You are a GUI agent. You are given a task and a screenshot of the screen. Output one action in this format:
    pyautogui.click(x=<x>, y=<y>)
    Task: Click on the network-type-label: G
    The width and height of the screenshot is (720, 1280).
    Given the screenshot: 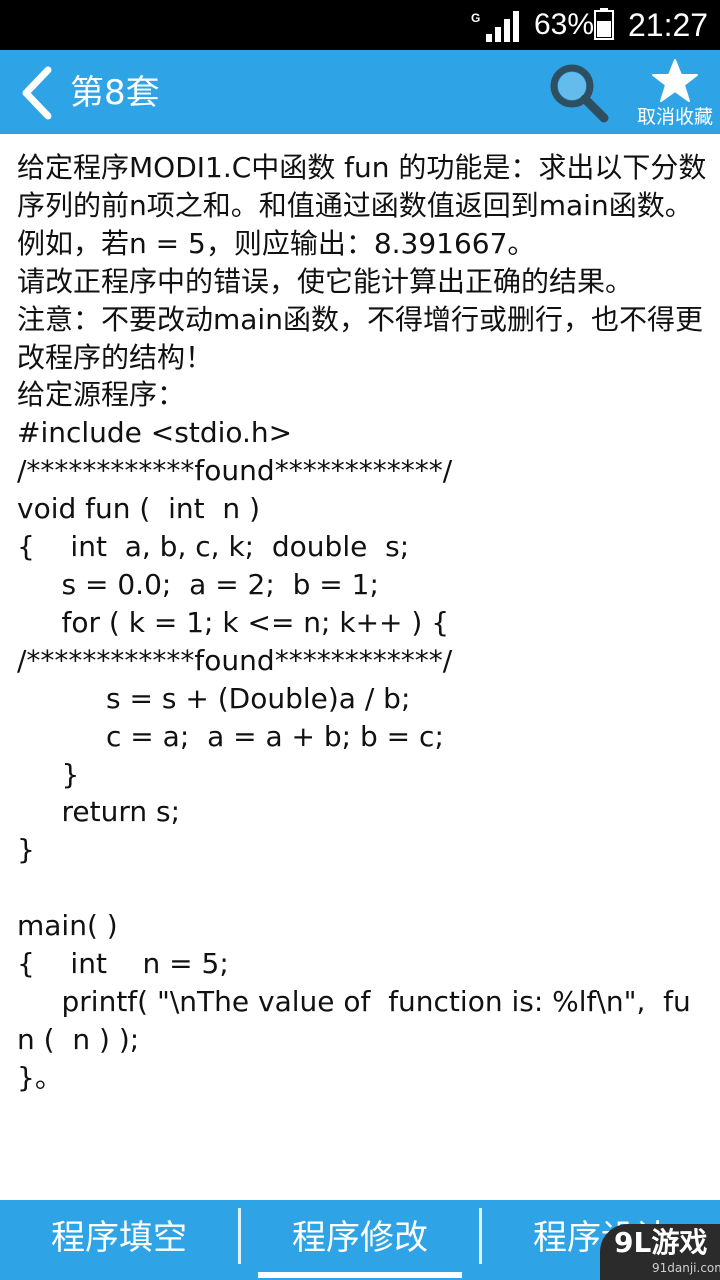 What is the action you would take?
    pyautogui.click(x=475, y=18)
    